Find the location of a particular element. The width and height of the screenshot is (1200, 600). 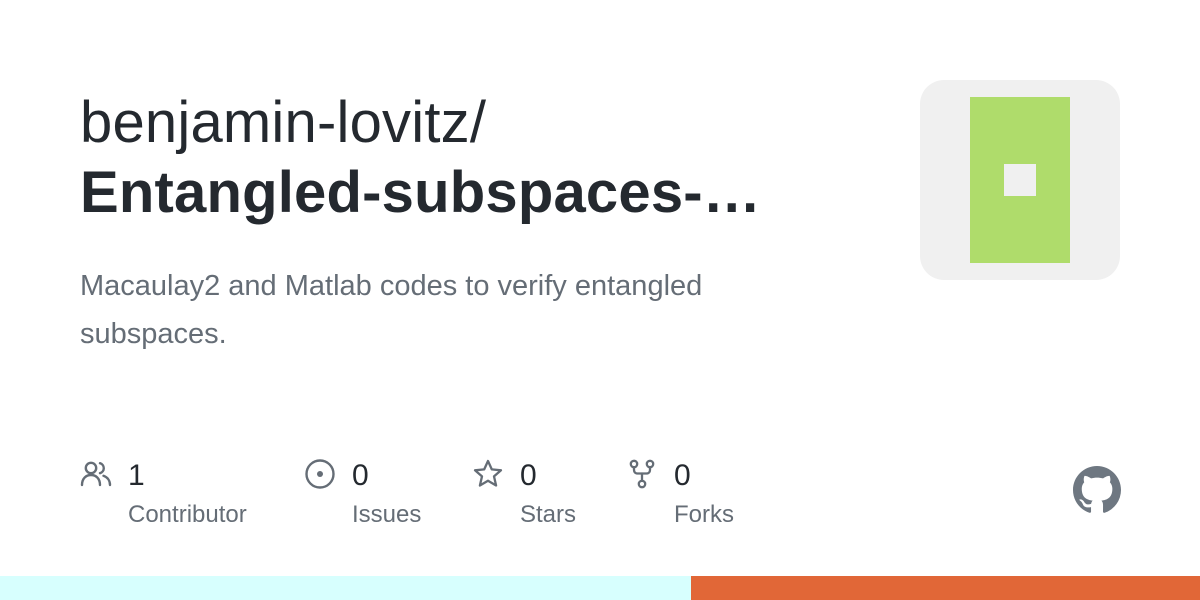

identicon-center is located at coordinates (1020, 180).